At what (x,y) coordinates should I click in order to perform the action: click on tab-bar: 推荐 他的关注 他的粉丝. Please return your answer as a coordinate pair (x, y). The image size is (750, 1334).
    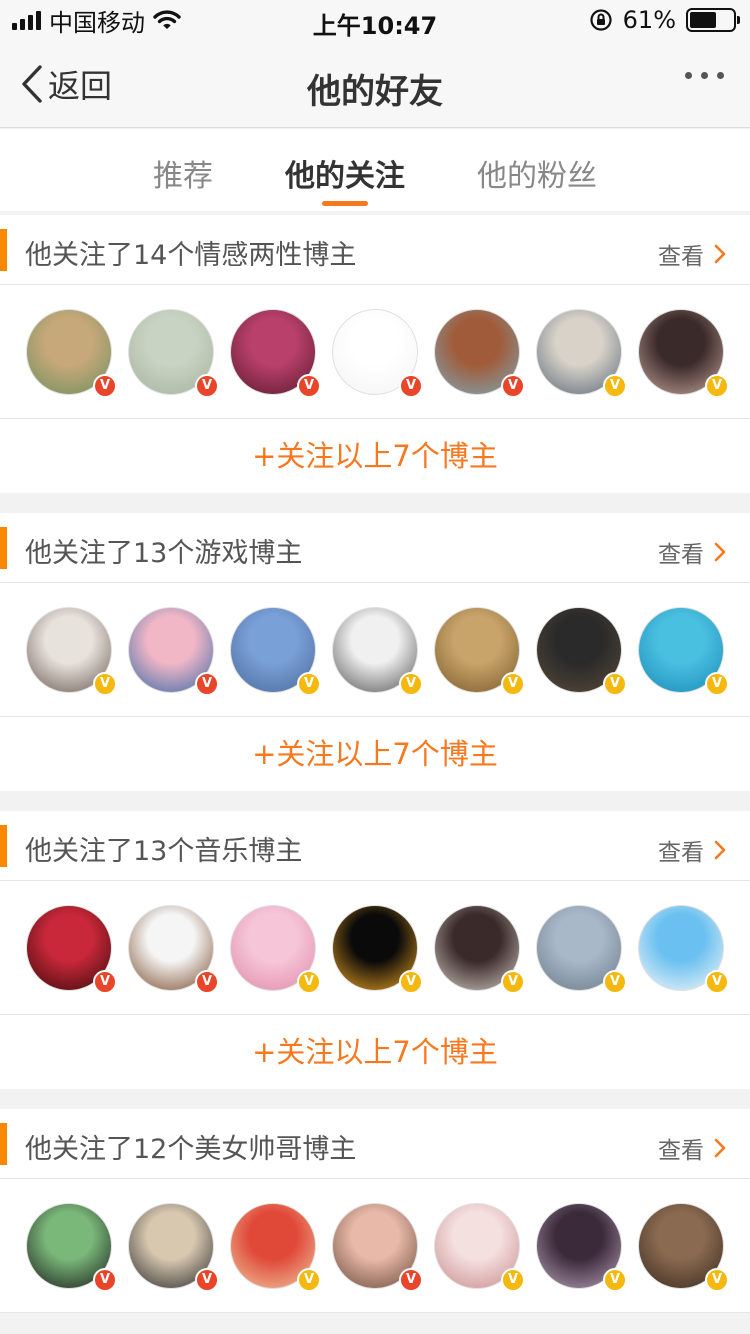
    Looking at the image, I should click on (375, 170).